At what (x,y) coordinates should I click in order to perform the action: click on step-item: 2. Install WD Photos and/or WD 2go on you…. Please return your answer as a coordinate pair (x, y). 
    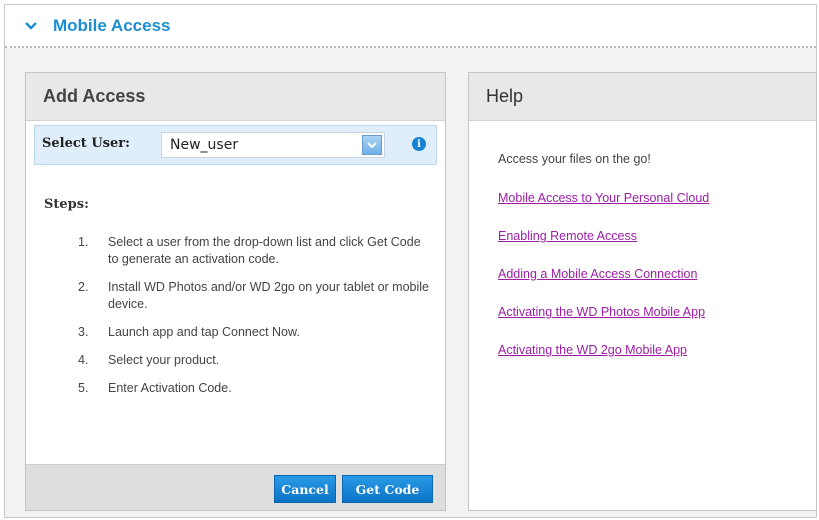
    Looking at the image, I should click on (253, 295).